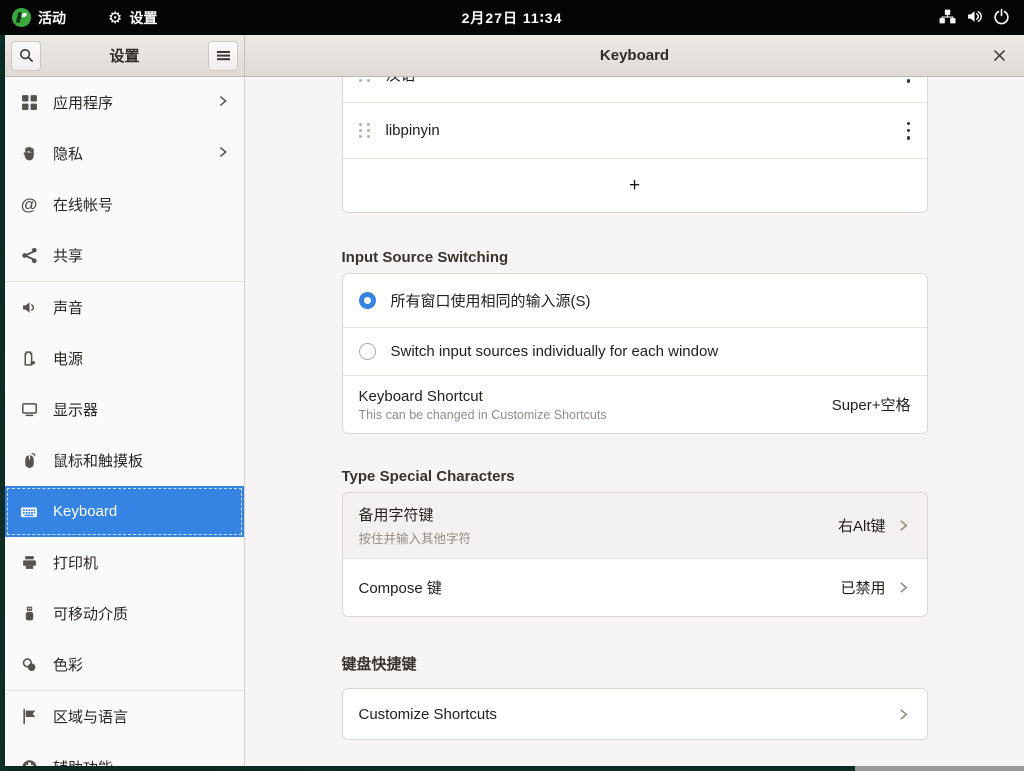  Describe the element at coordinates (428, 476) in the screenshot. I see `section-heading-special-chars: Type Special Characters` at that location.